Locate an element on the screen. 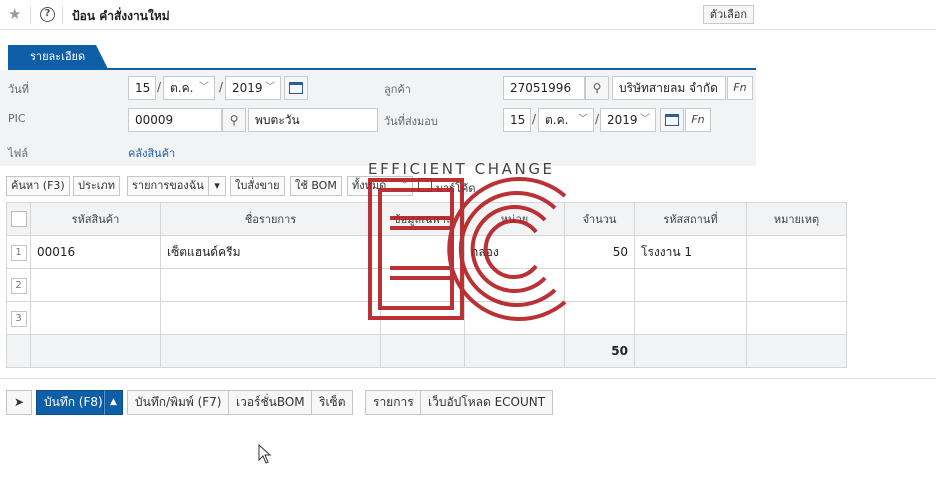  version-bom-button: เวอร์ชั่นBOM is located at coordinates (270, 402).